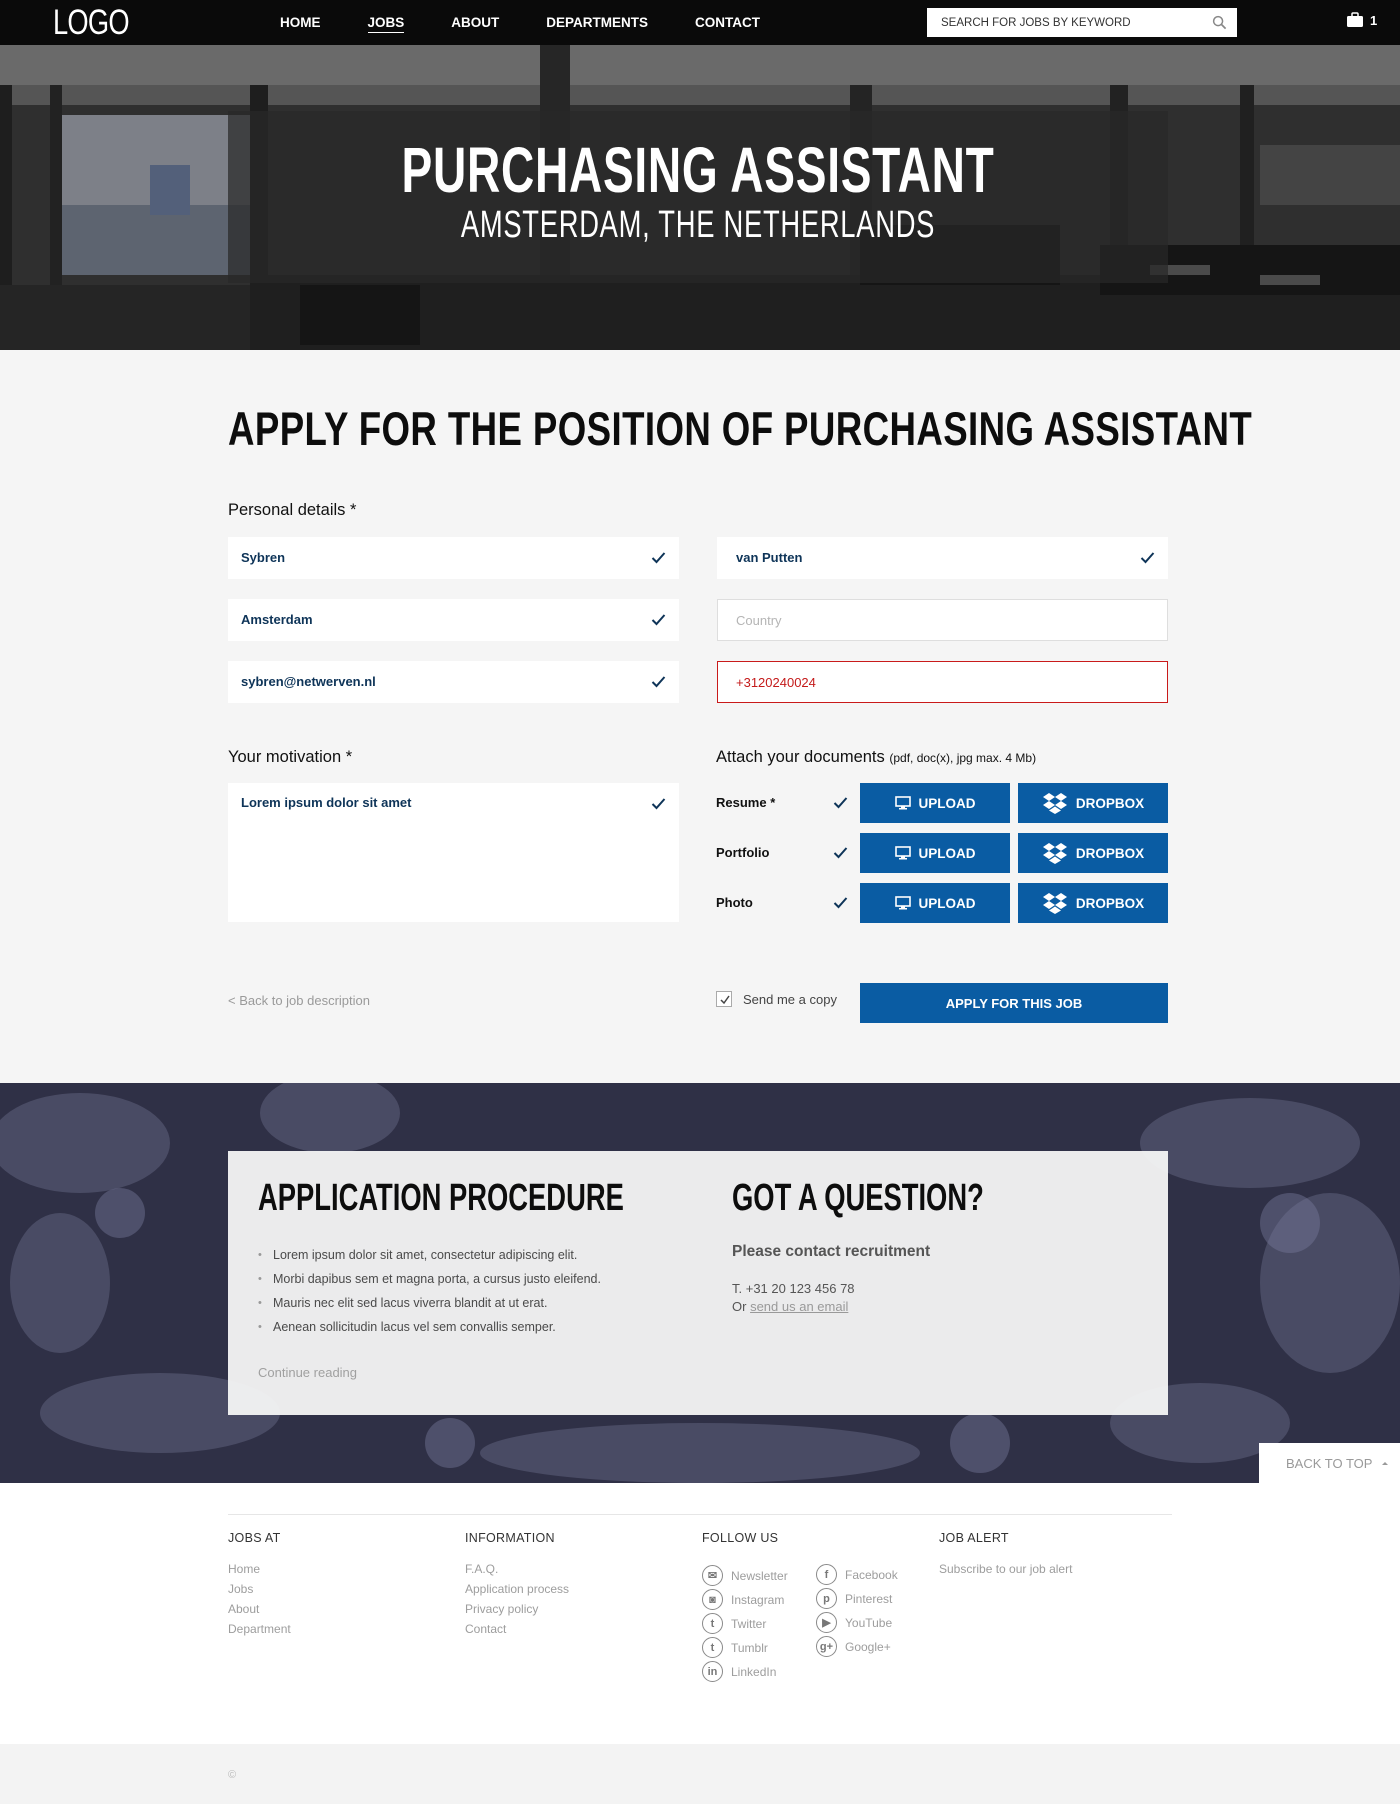 This screenshot has height=1804, width=1400. I want to click on city-field: Amsterdam, so click(453, 620).